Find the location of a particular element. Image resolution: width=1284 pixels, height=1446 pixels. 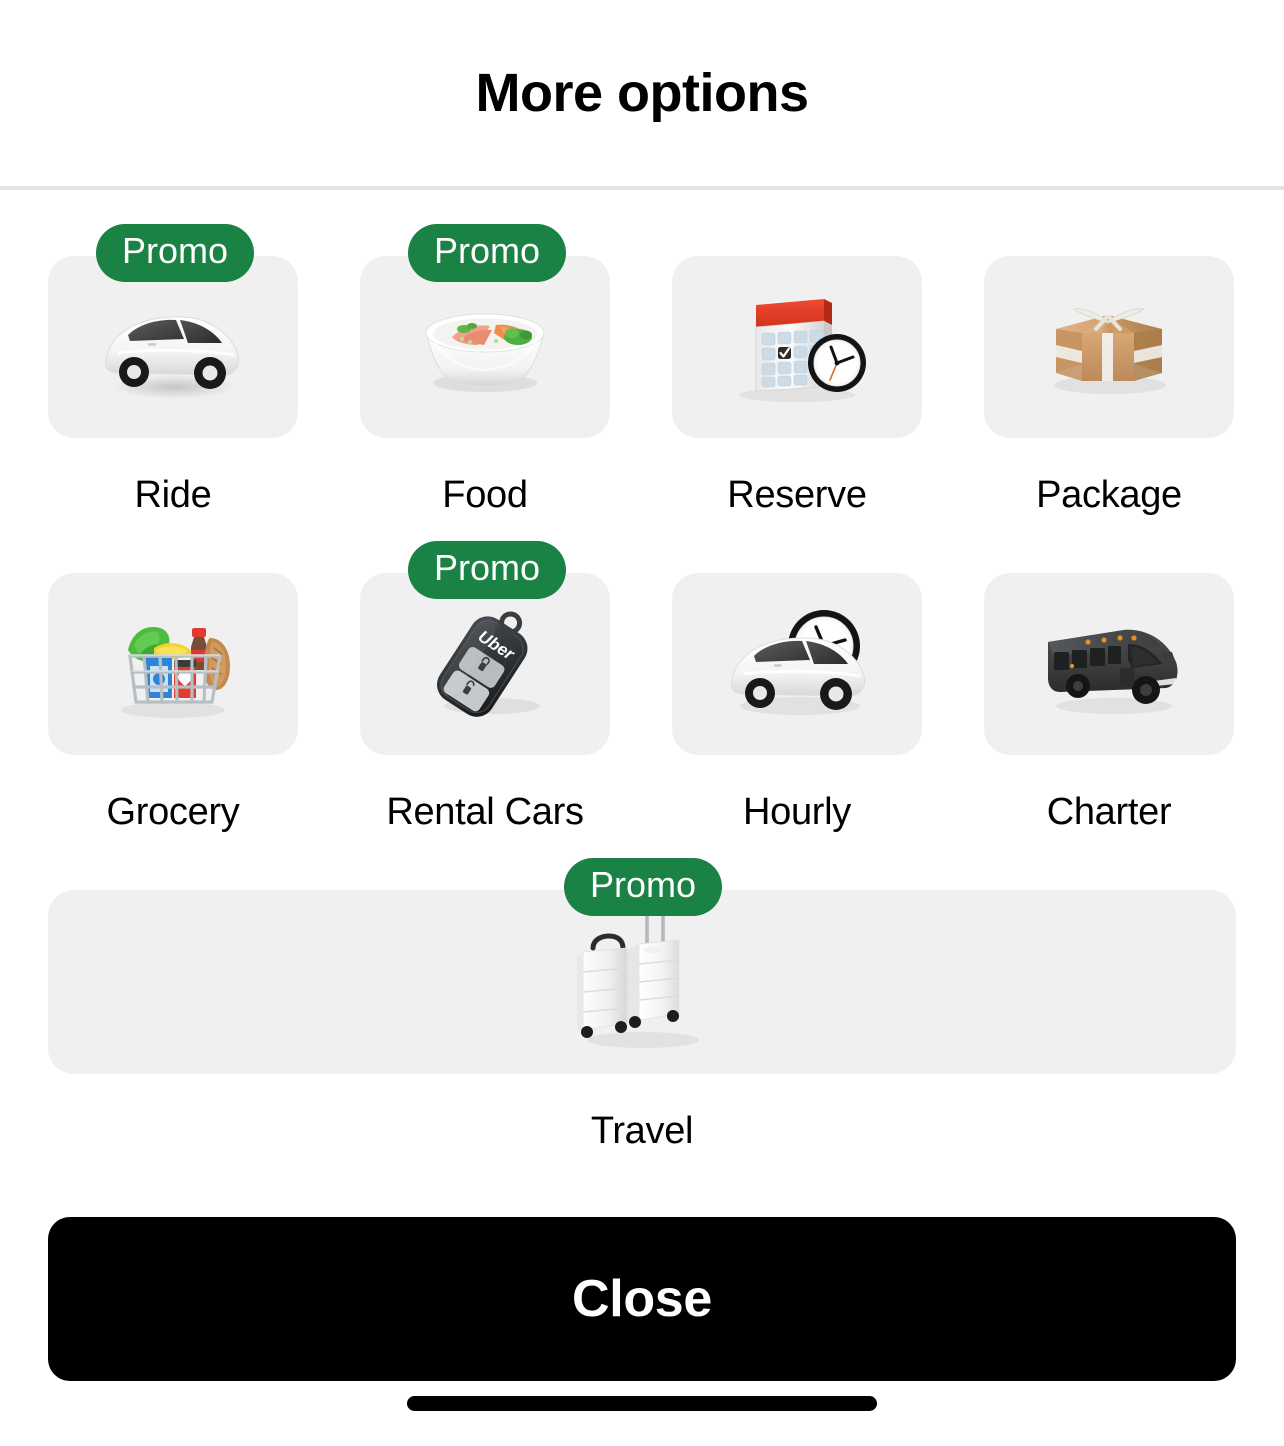

car-key-fob-icon: Uber is located at coordinates (488, 664).